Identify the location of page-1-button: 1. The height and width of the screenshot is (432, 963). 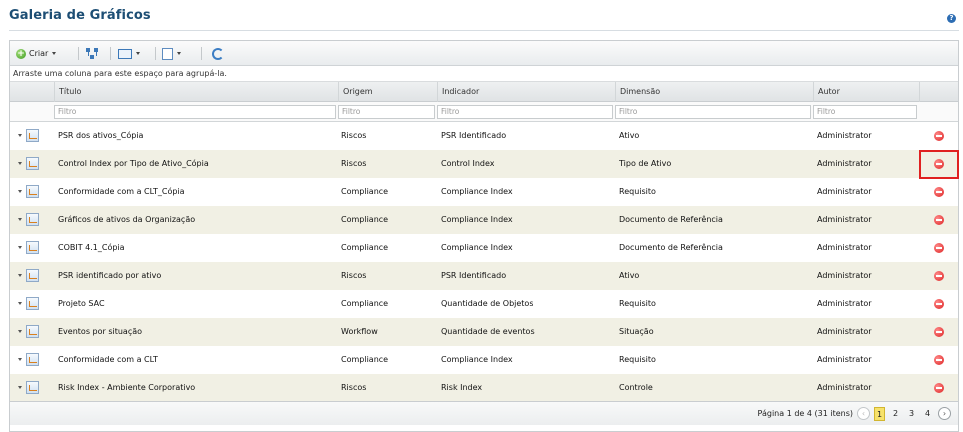
(879, 414).